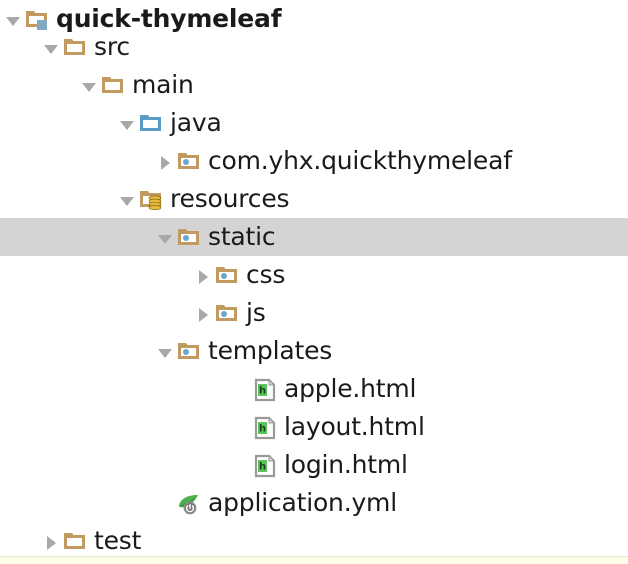 The height and width of the screenshot is (564, 628). I want to click on tree-row-label: com.yhx.quickthymeleaf, so click(360, 160).